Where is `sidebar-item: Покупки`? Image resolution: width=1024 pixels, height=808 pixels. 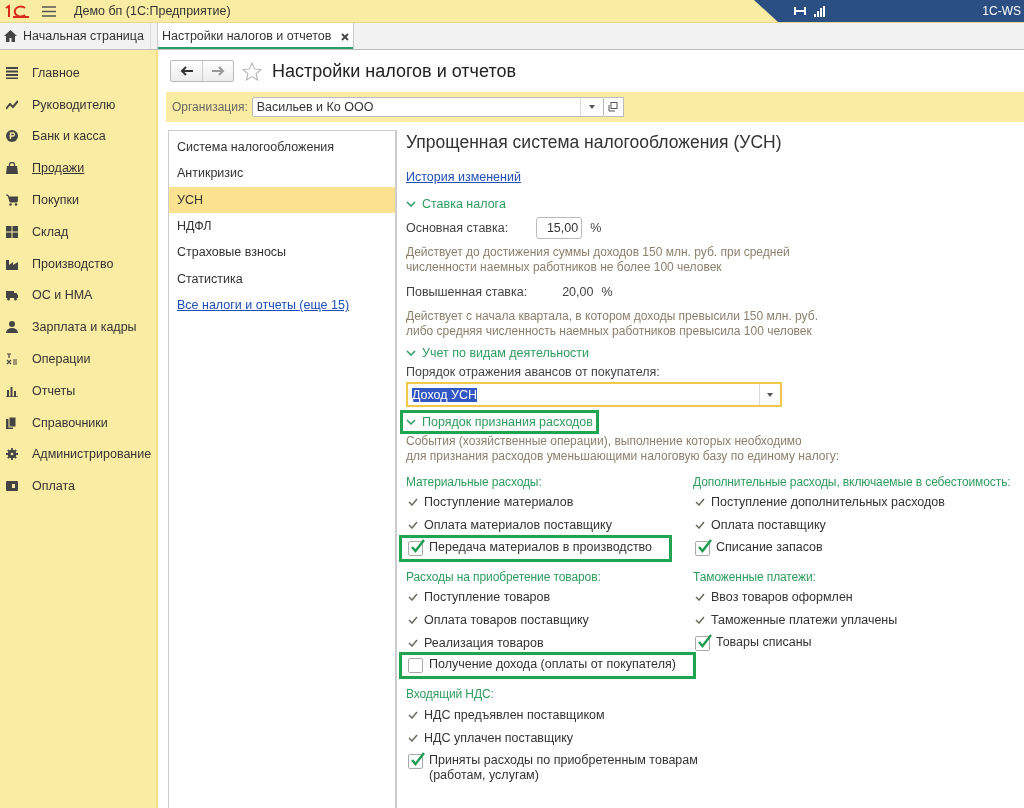
sidebar-item: Покупки is located at coordinates (78, 200).